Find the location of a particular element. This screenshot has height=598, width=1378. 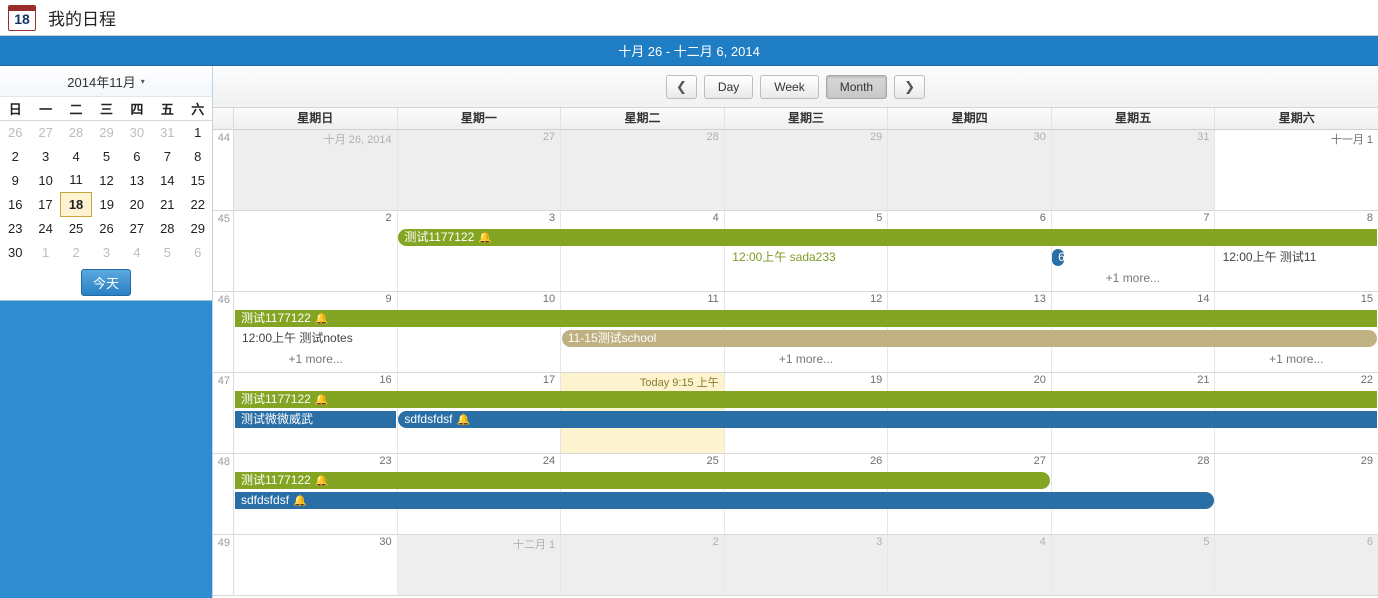

mini-calendar-day: 10 is located at coordinates (45, 180).